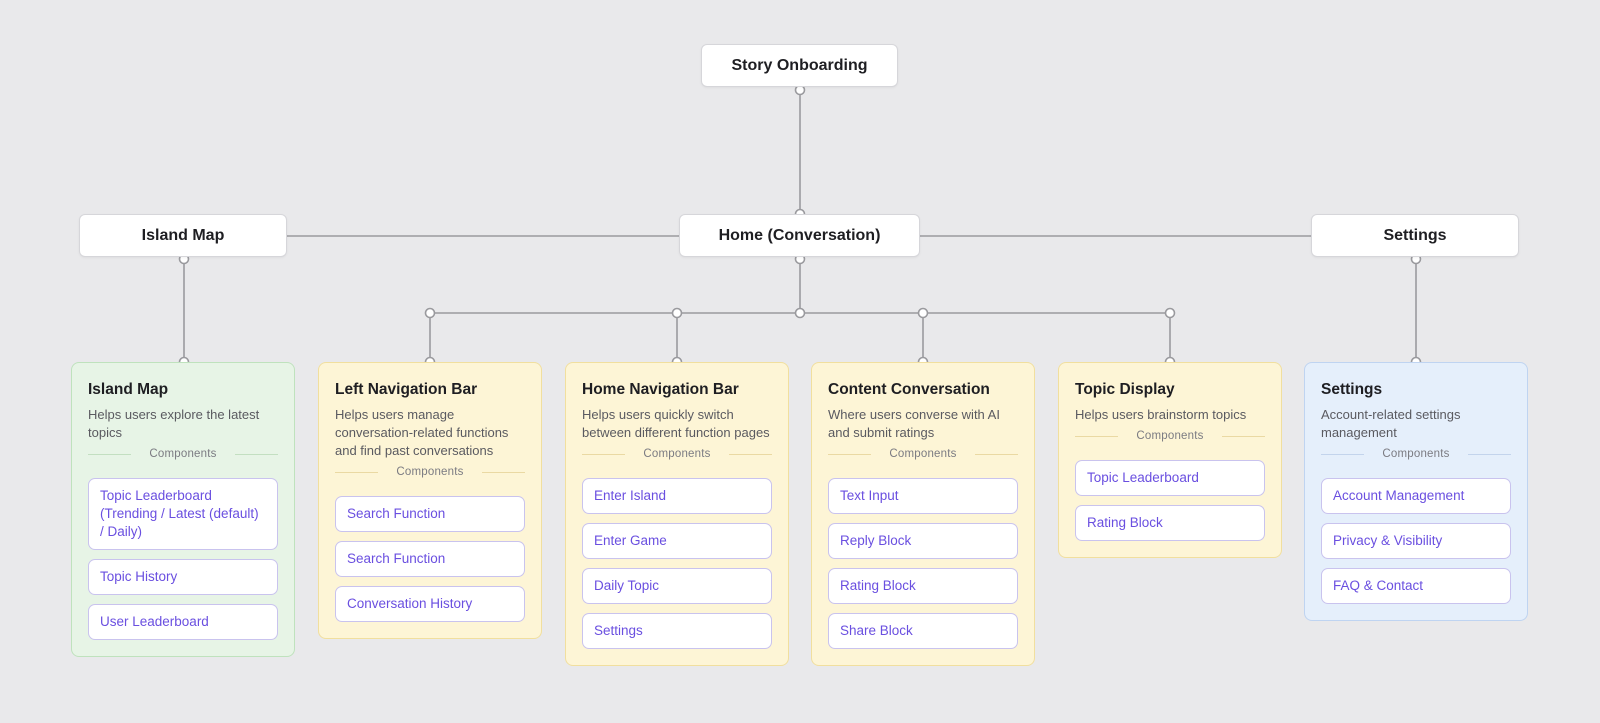 Image resolution: width=1600 pixels, height=723 pixels. Describe the element at coordinates (1416, 496) in the screenshot. I see `component-chip: Account Management` at that location.